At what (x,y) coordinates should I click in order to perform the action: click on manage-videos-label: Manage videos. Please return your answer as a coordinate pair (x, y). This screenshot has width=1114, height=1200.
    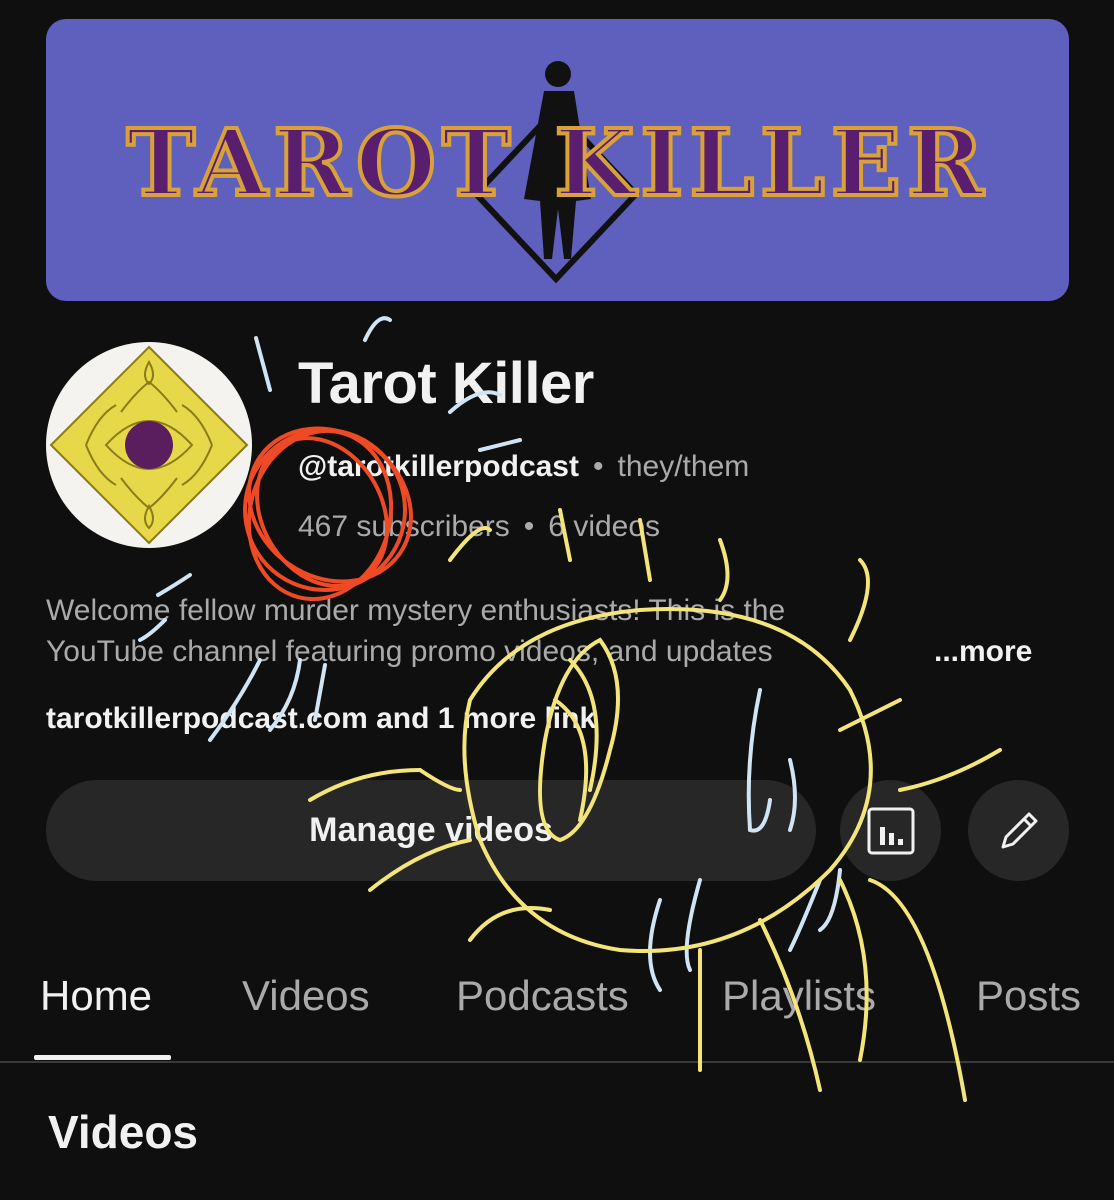
    Looking at the image, I should click on (431, 830).